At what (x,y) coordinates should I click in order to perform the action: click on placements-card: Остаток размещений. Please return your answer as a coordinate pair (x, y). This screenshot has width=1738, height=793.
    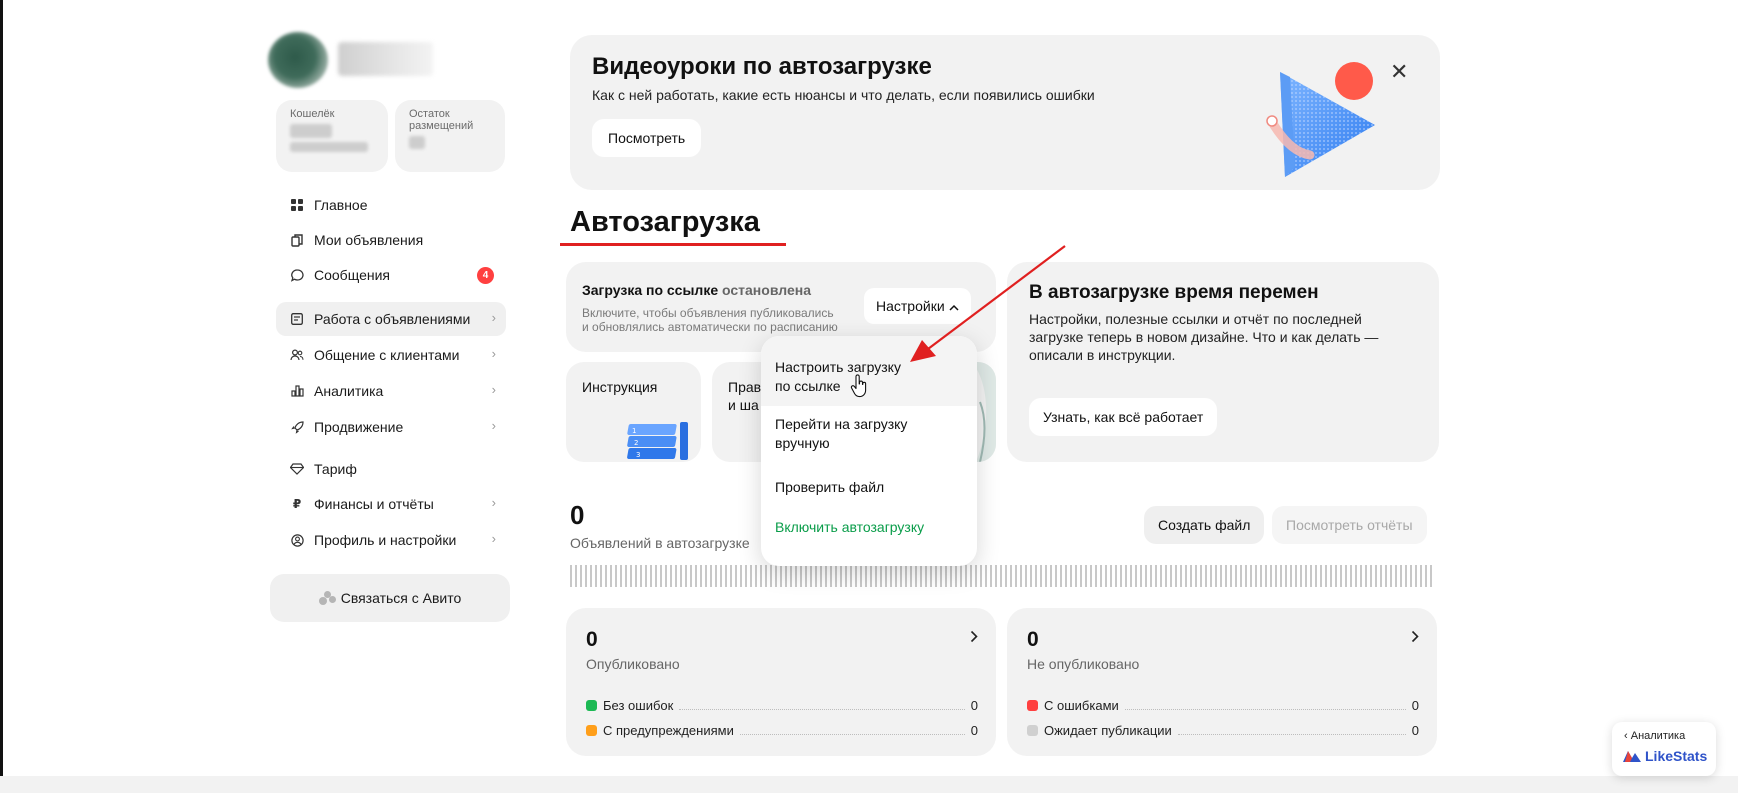
    Looking at the image, I should click on (450, 136).